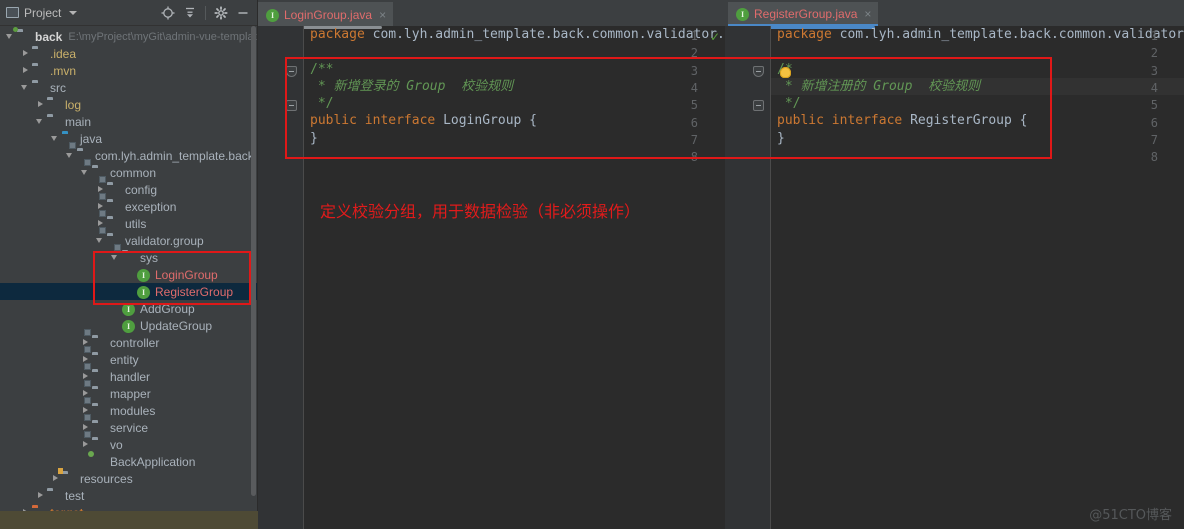  I want to click on tree-node-src: src, so click(128, 87).